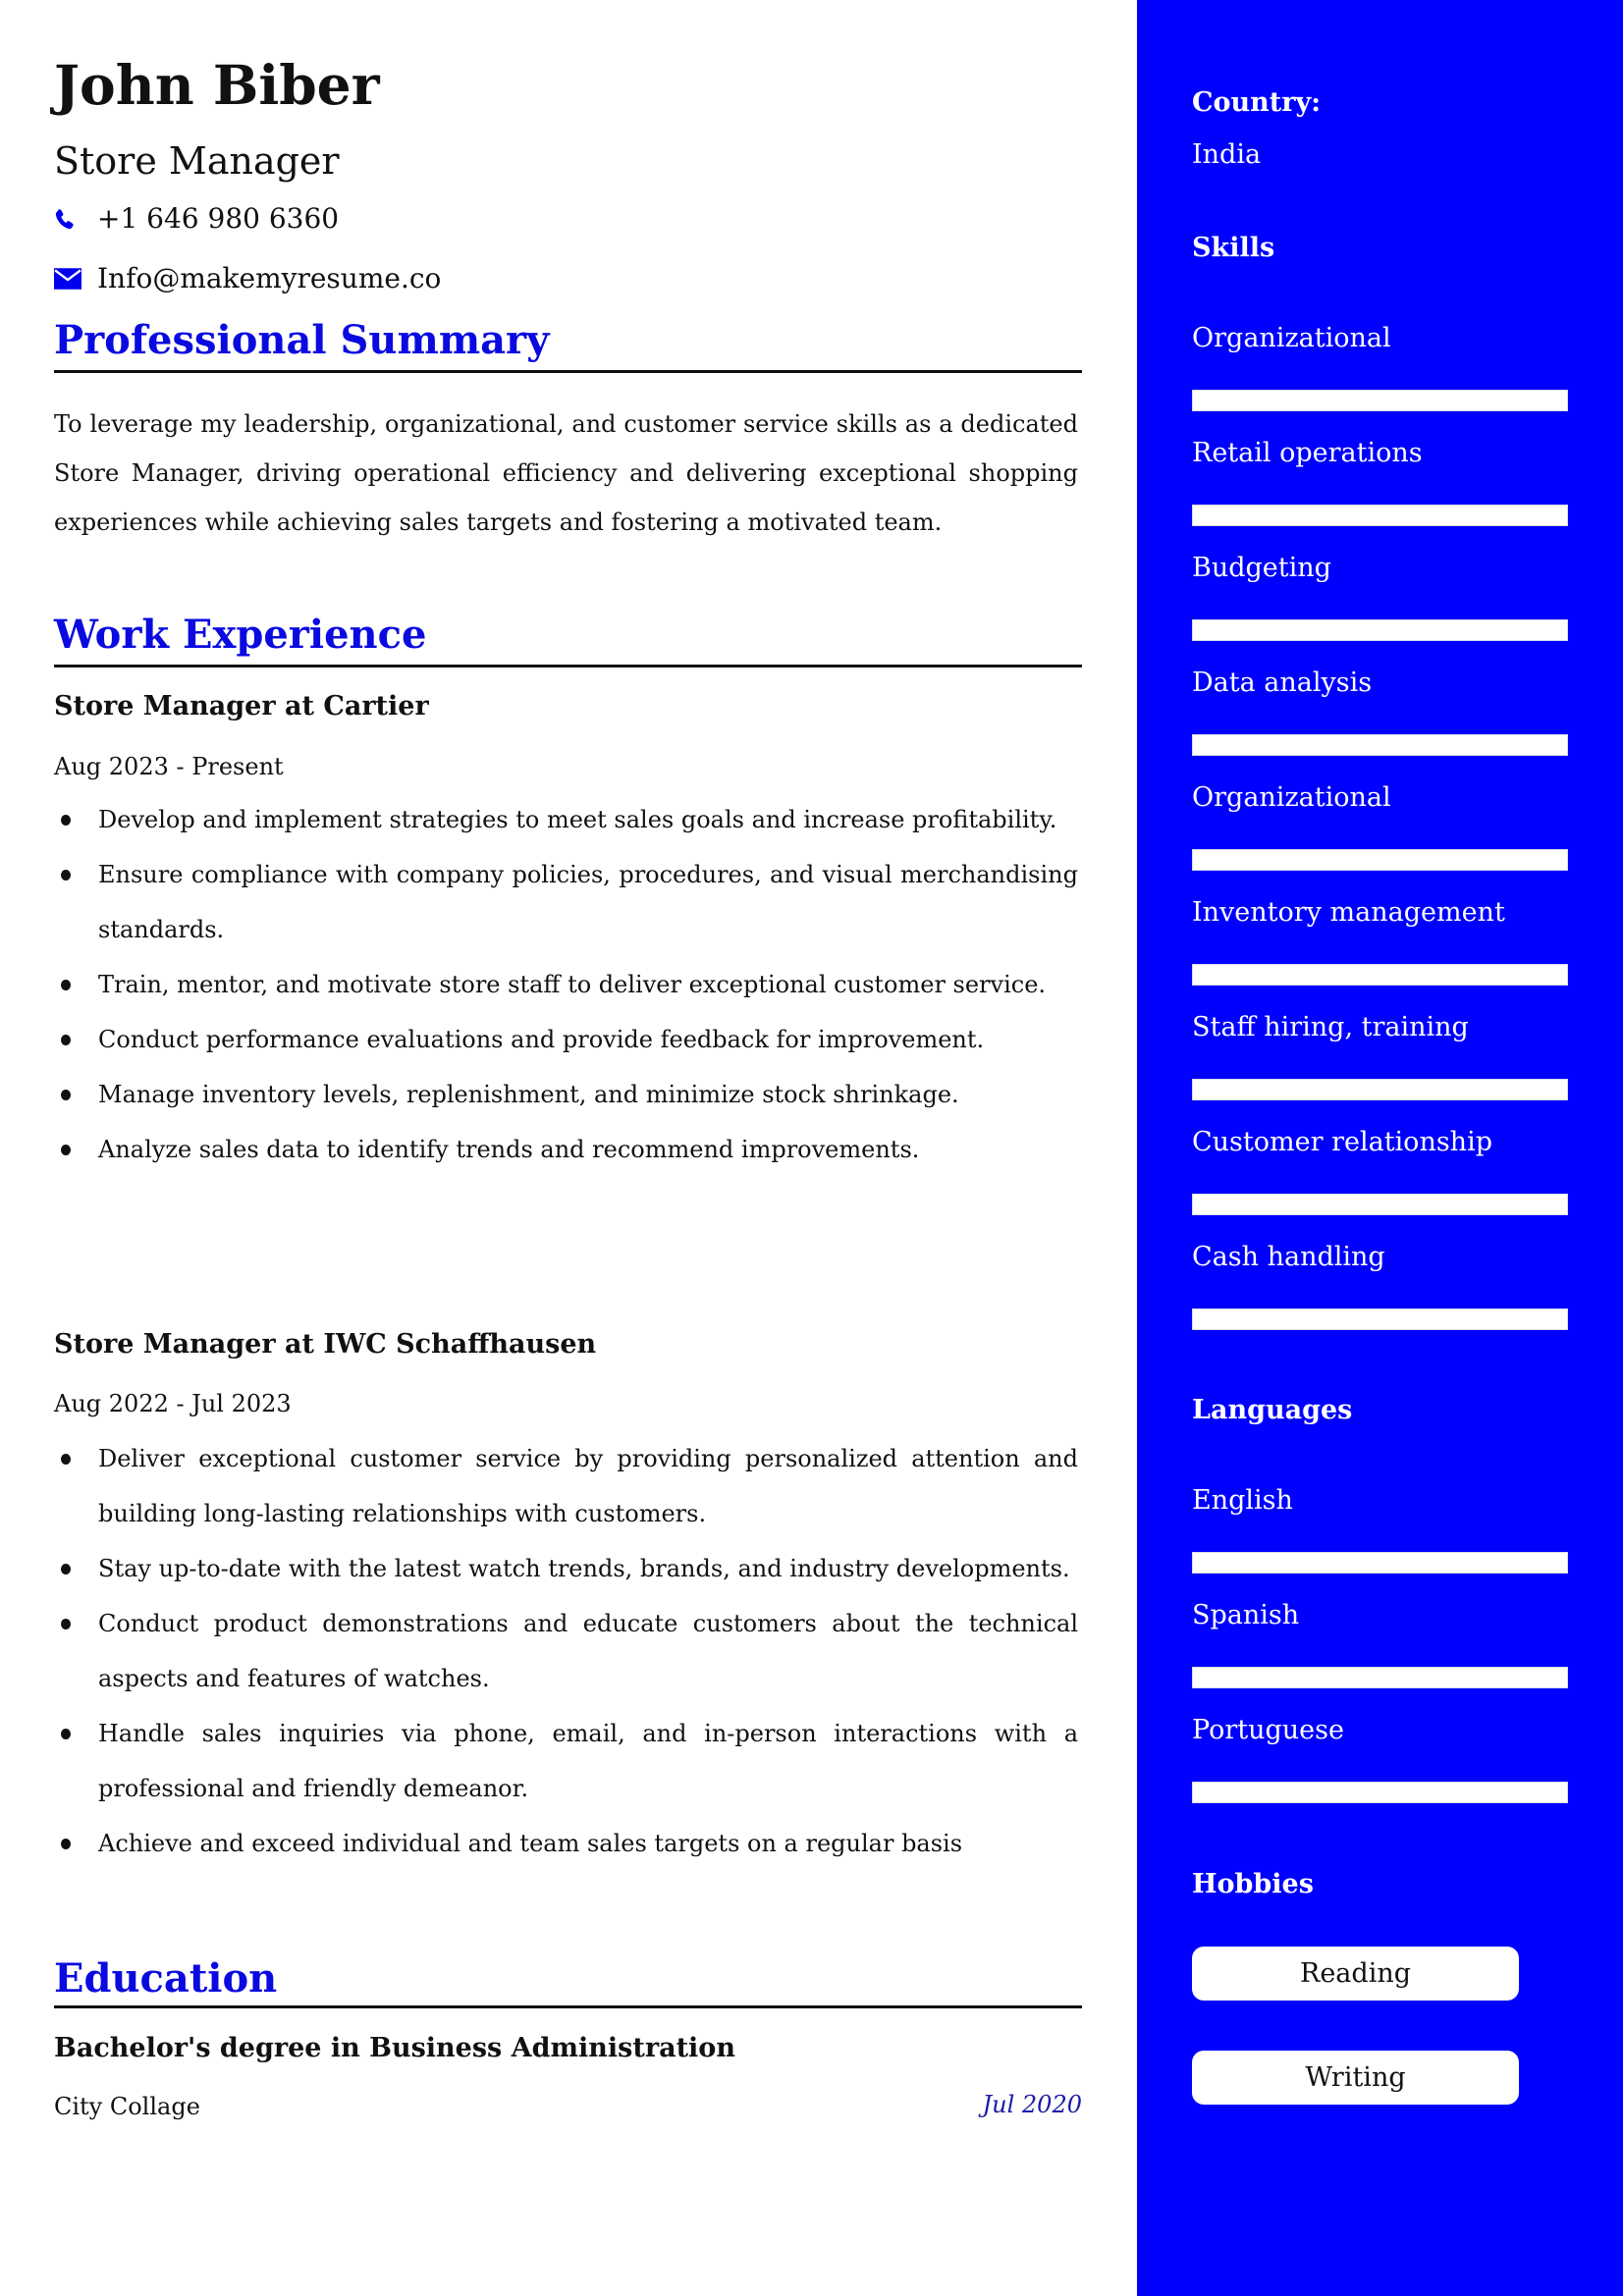 This screenshot has height=2296, width=1623. What do you see at coordinates (197, 161) in the screenshot?
I see `job-title-headline: Store Manager` at bounding box center [197, 161].